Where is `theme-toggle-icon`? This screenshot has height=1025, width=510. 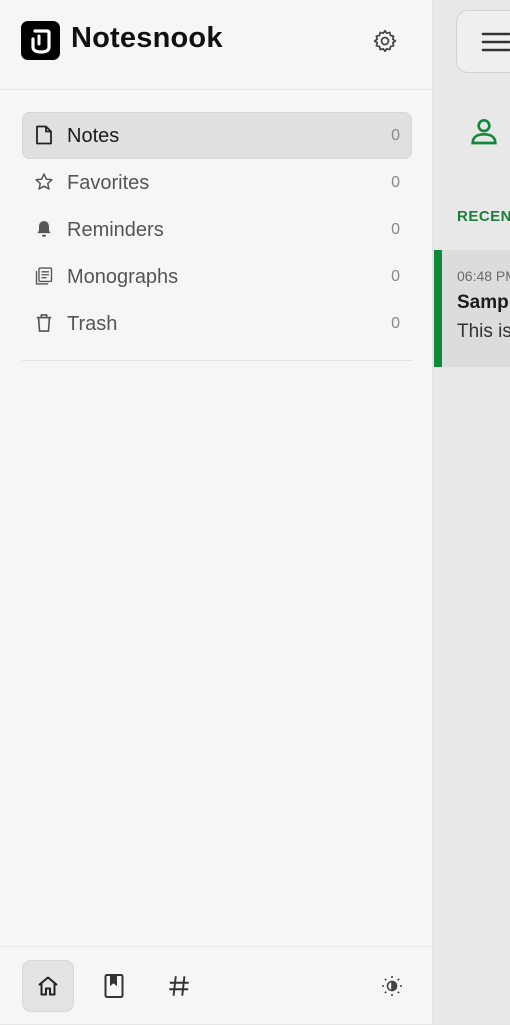 theme-toggle-icon is located at coordinates (392, 986).